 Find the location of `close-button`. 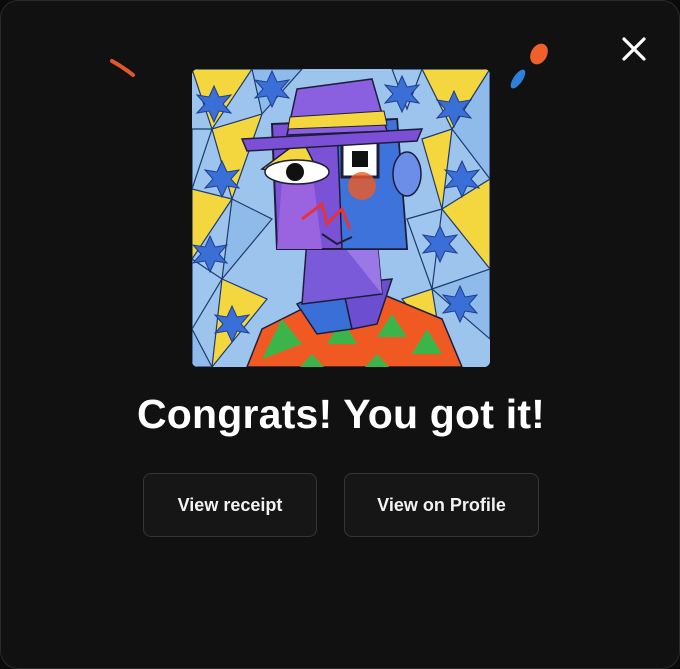

close-button is located at coordinates (634, 49).